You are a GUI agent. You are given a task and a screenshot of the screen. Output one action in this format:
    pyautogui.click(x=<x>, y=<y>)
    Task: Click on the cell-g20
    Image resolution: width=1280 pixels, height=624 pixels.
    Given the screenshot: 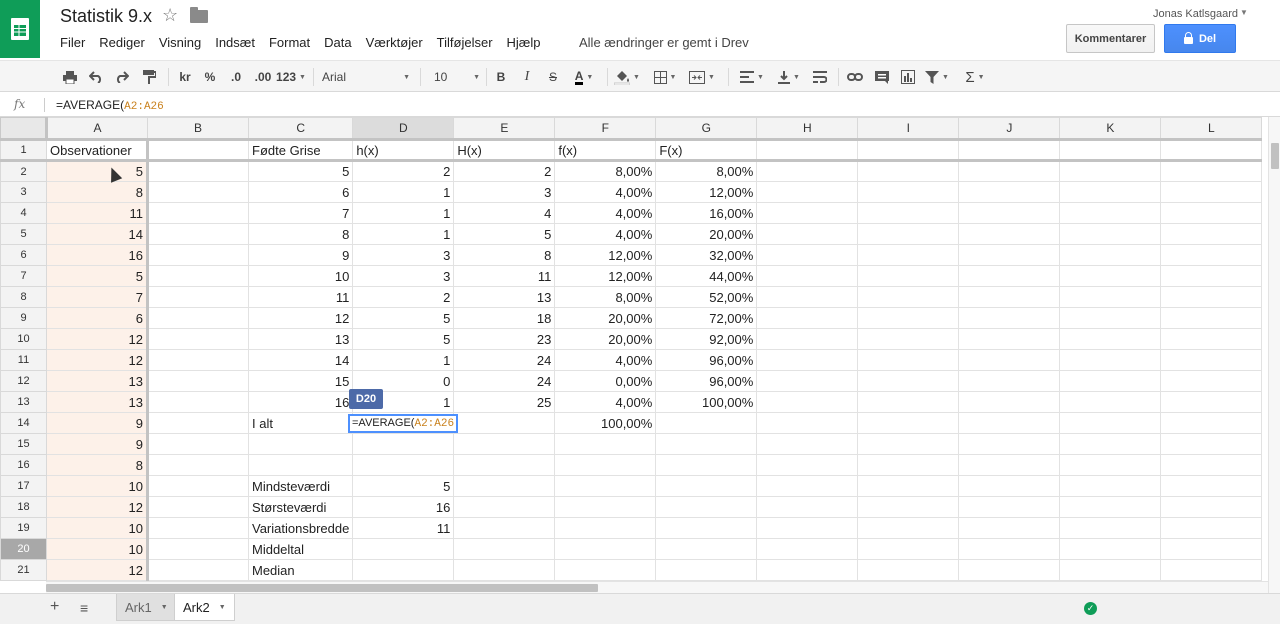 What is the action you would take?
    pyautogui.click(x=706, y=549)
    